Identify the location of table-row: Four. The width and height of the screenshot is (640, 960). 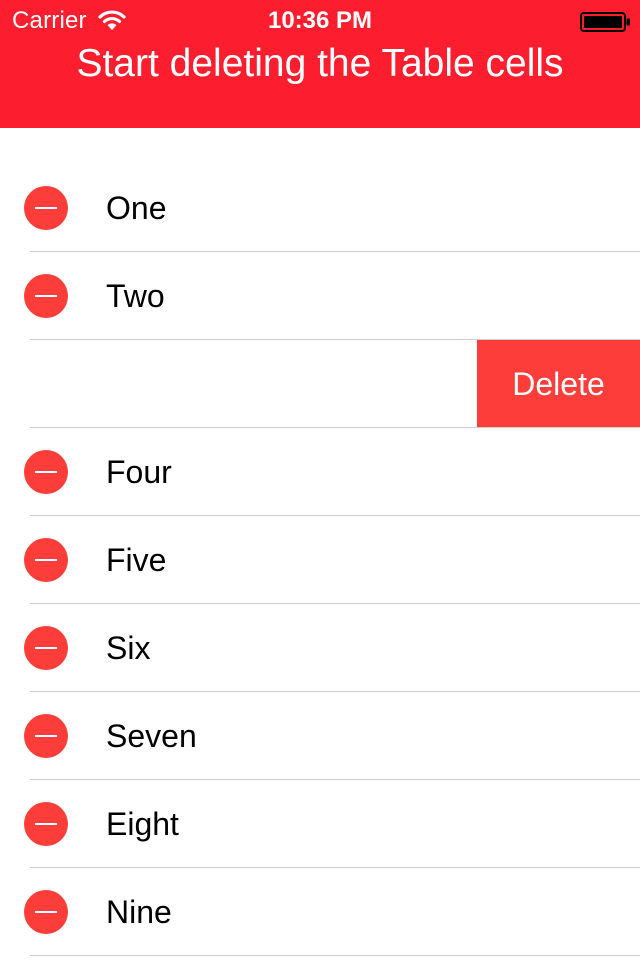
(320, 472).